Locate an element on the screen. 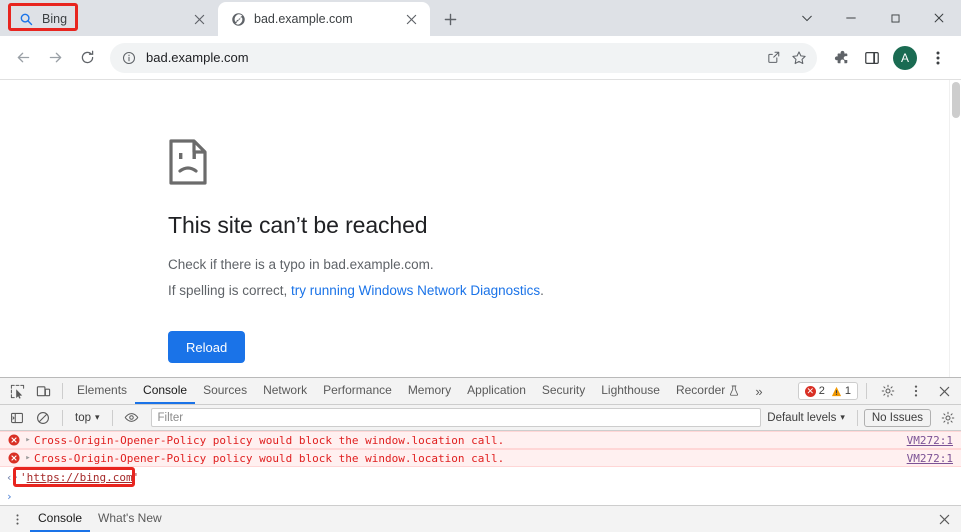 This screenshot has width=961, height=532. sad-page-icon is located at coordinates (564, 162).